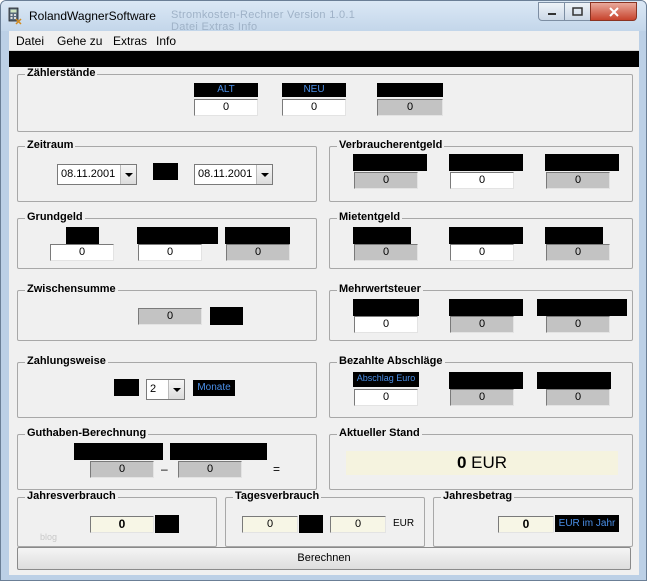  What do you see at coordinates (386, 397) in the screenshot?
I see `abschlag-input: 0` at bounding box center [386, 397].